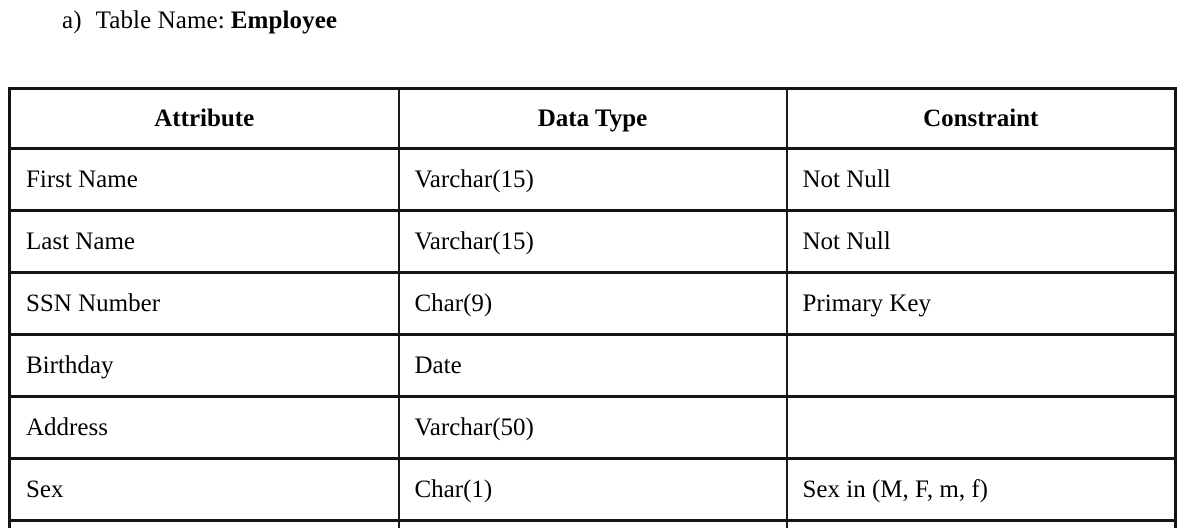  I want to click on table-row: Sex Char(1) Sex in (M, F, m, f), so click(593, 490).